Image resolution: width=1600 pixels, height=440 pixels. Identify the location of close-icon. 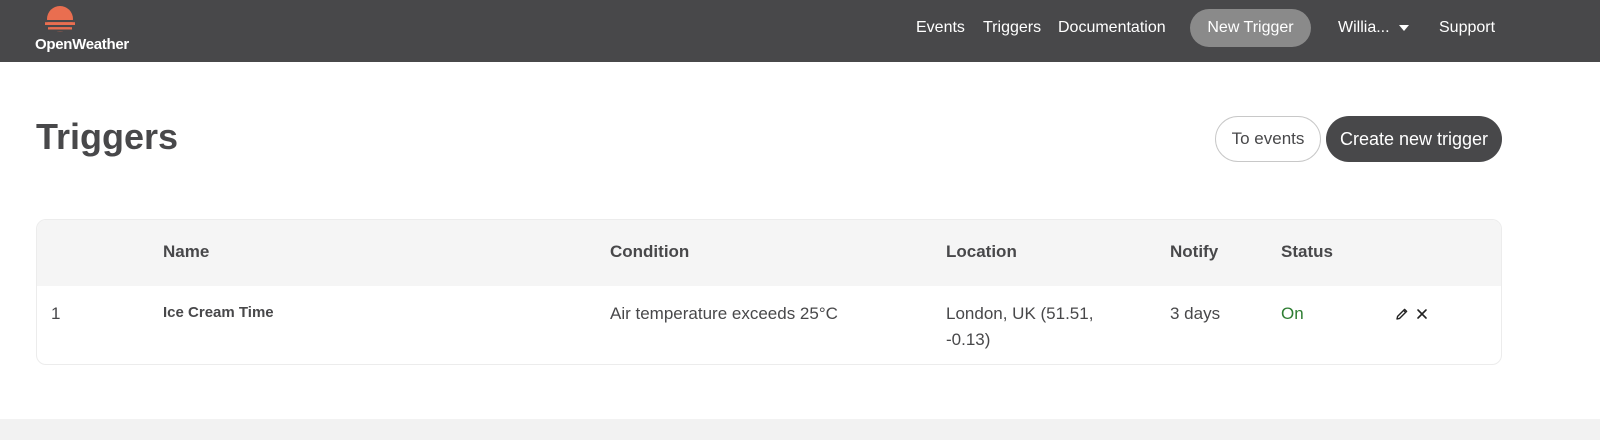
(1422, 314).